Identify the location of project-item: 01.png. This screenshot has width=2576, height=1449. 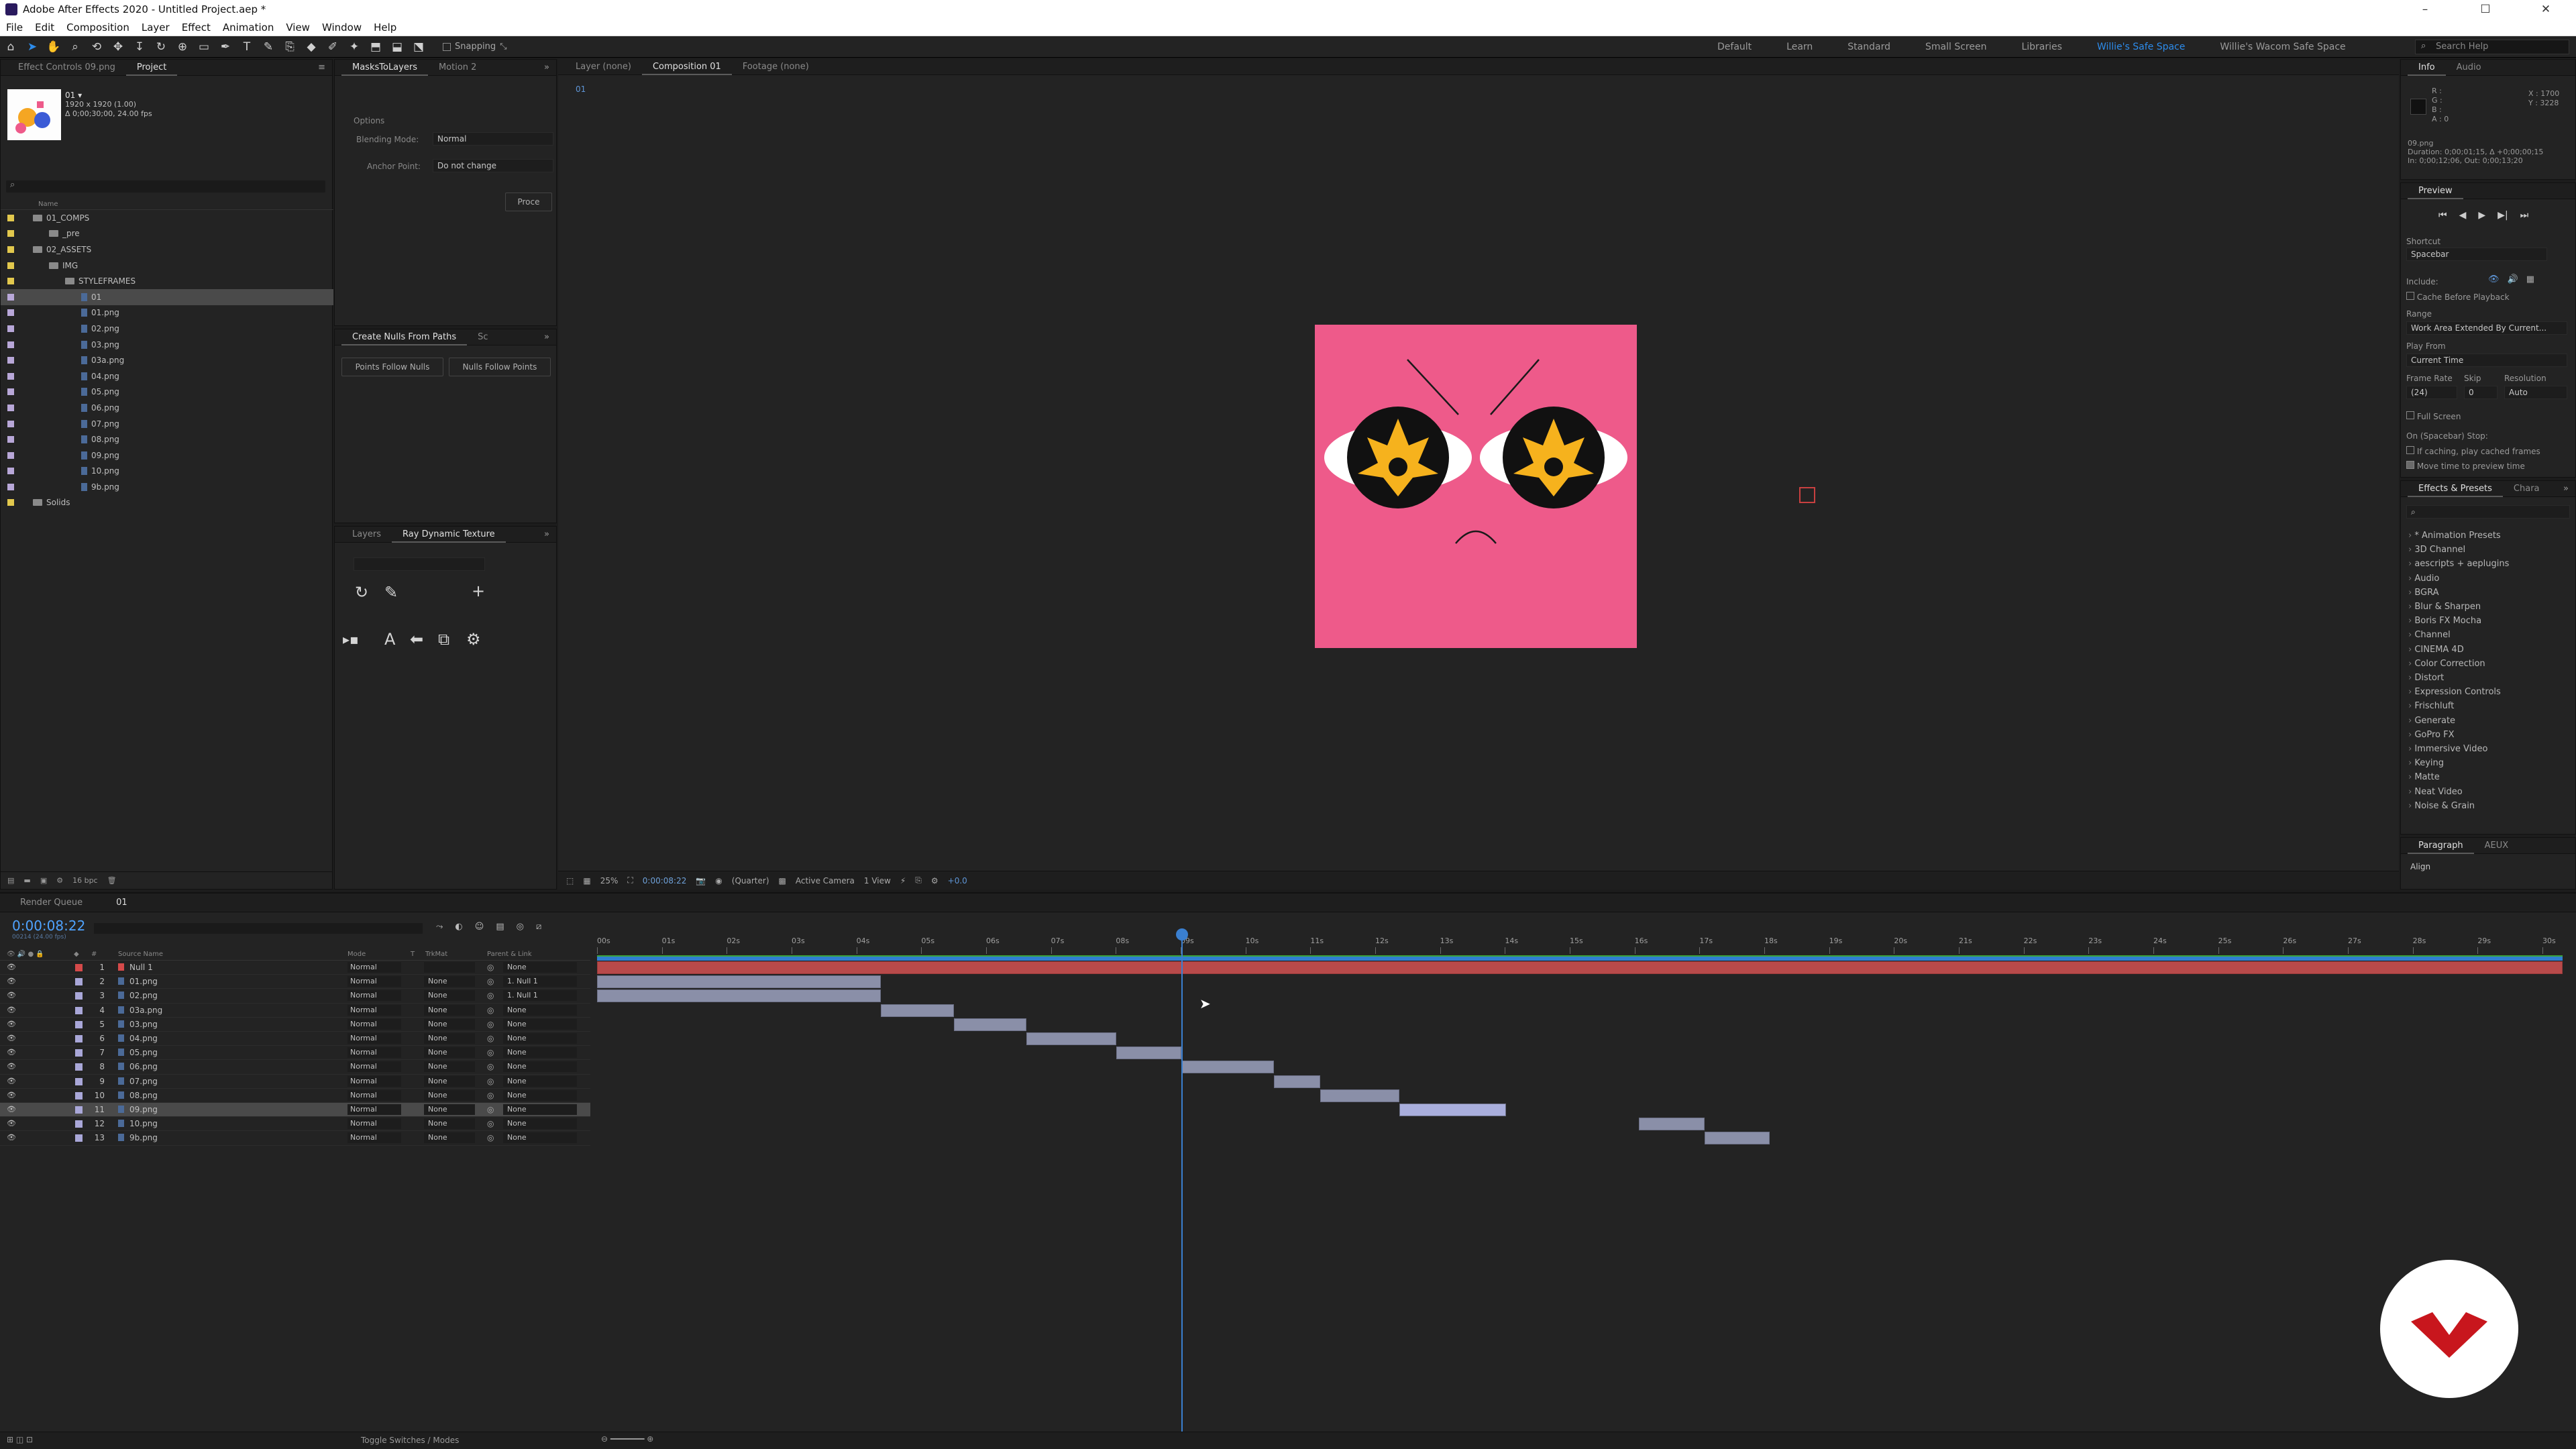
(167, 313).